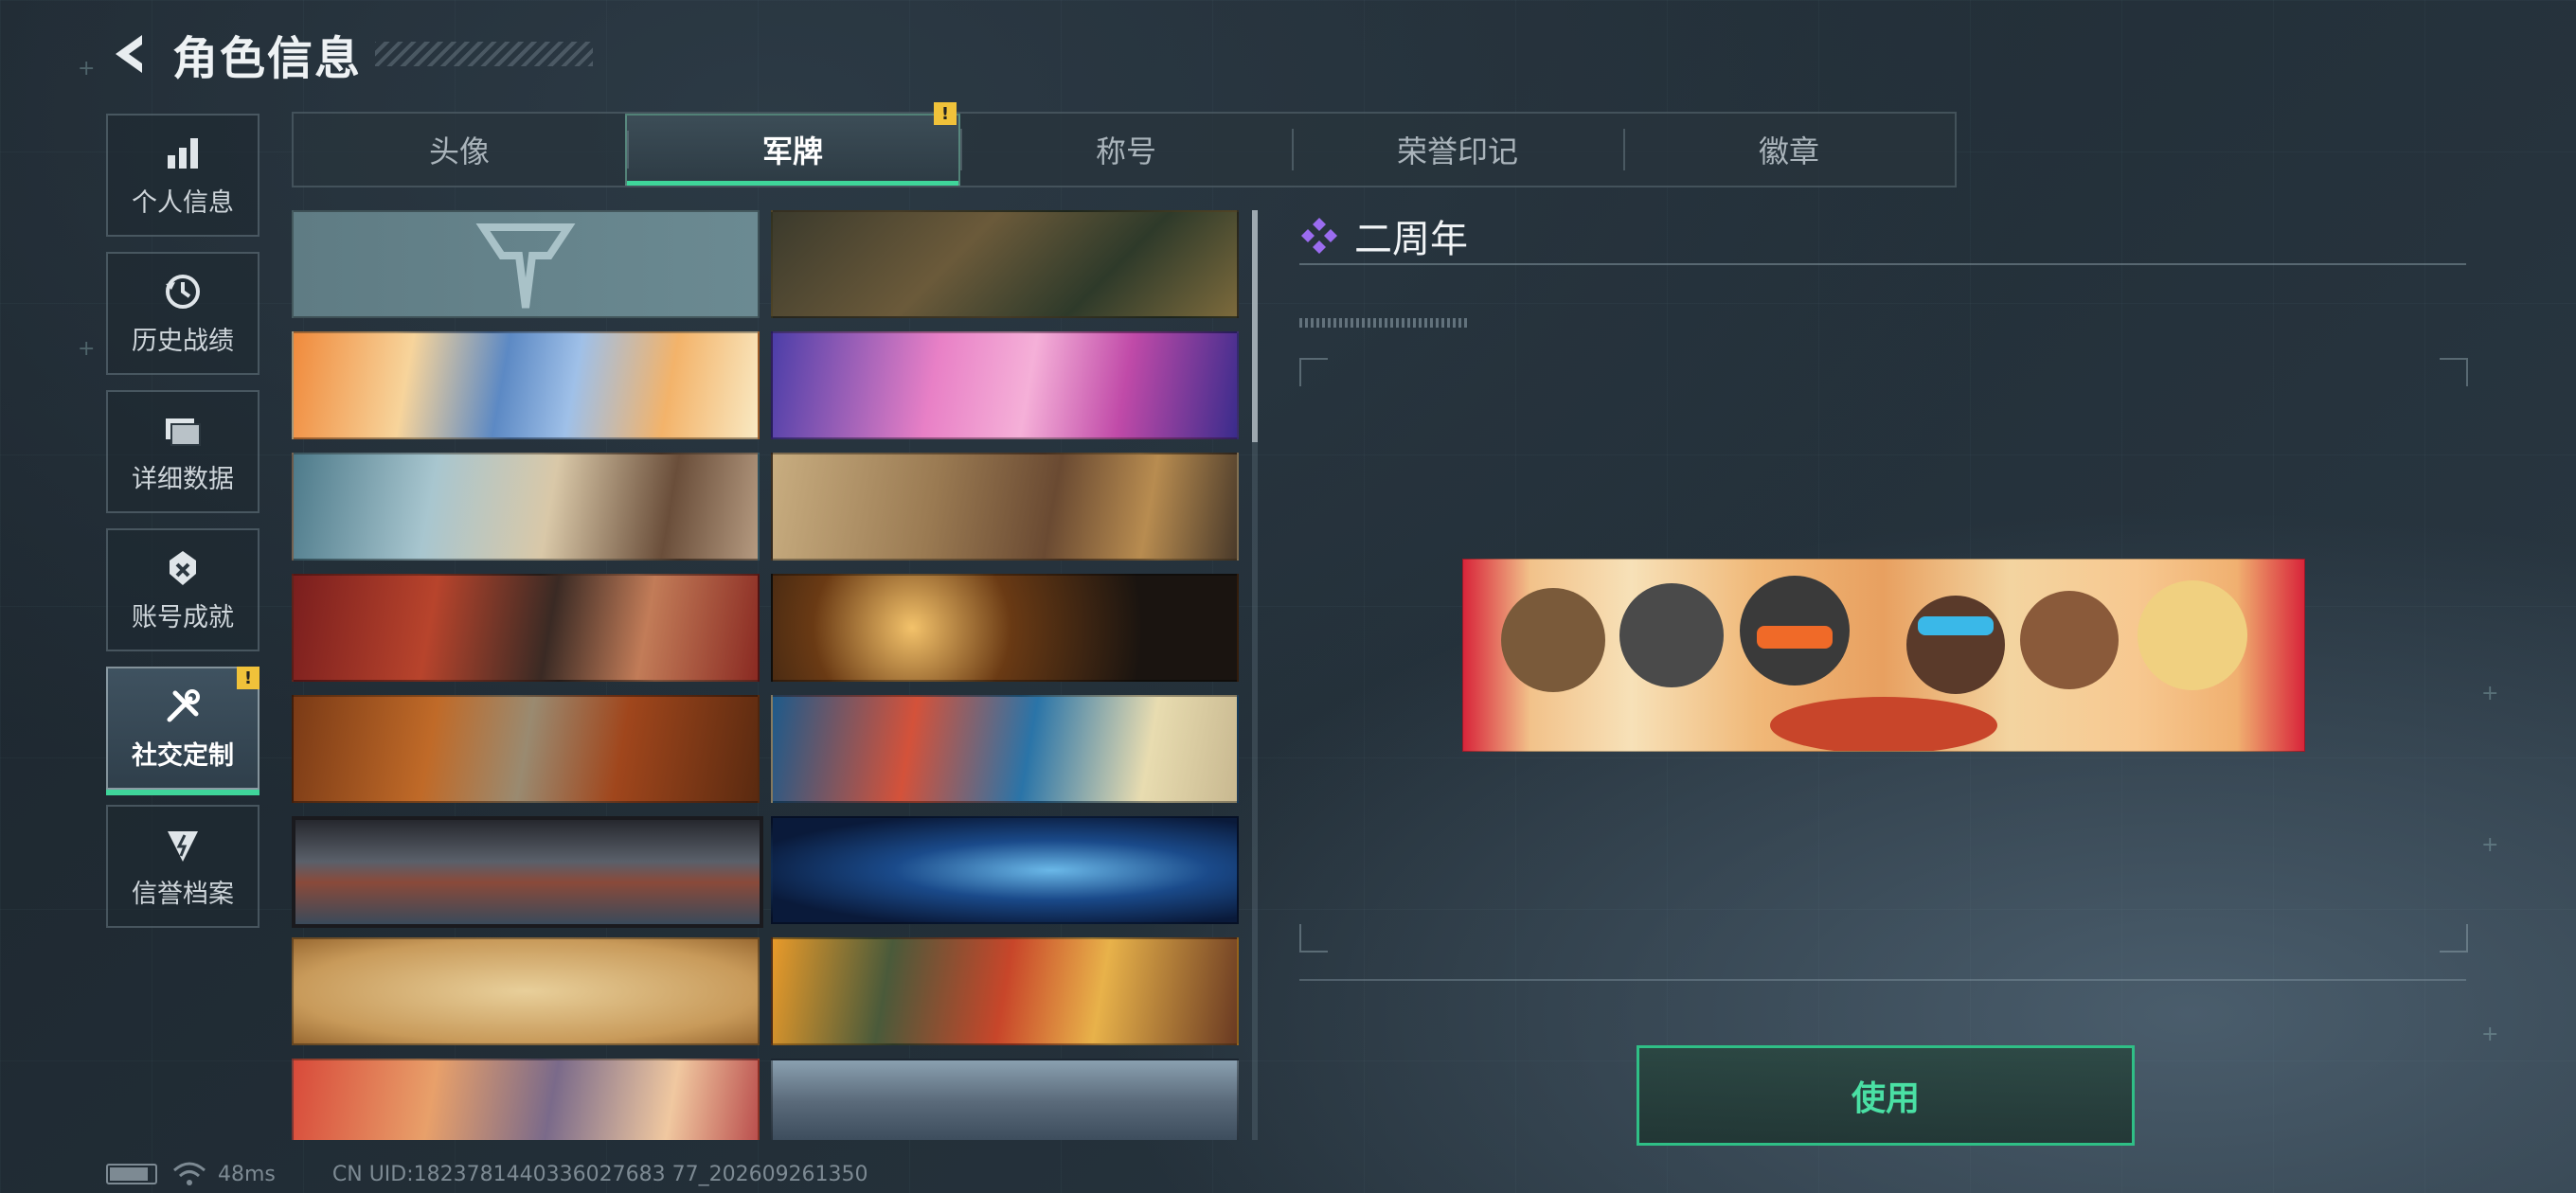  I want to click on plate-logo, so click(526, 264).